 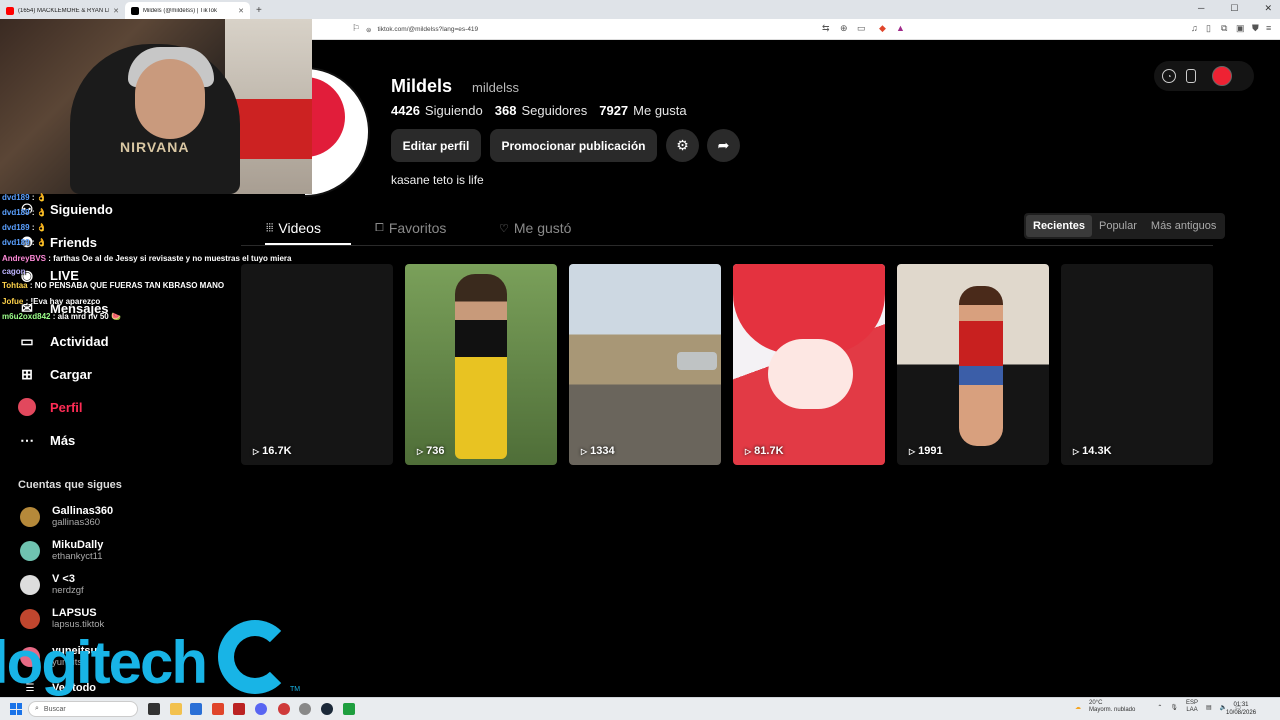 I want to click on brave-shield-icon: ◆, so click(x=882, y=28).